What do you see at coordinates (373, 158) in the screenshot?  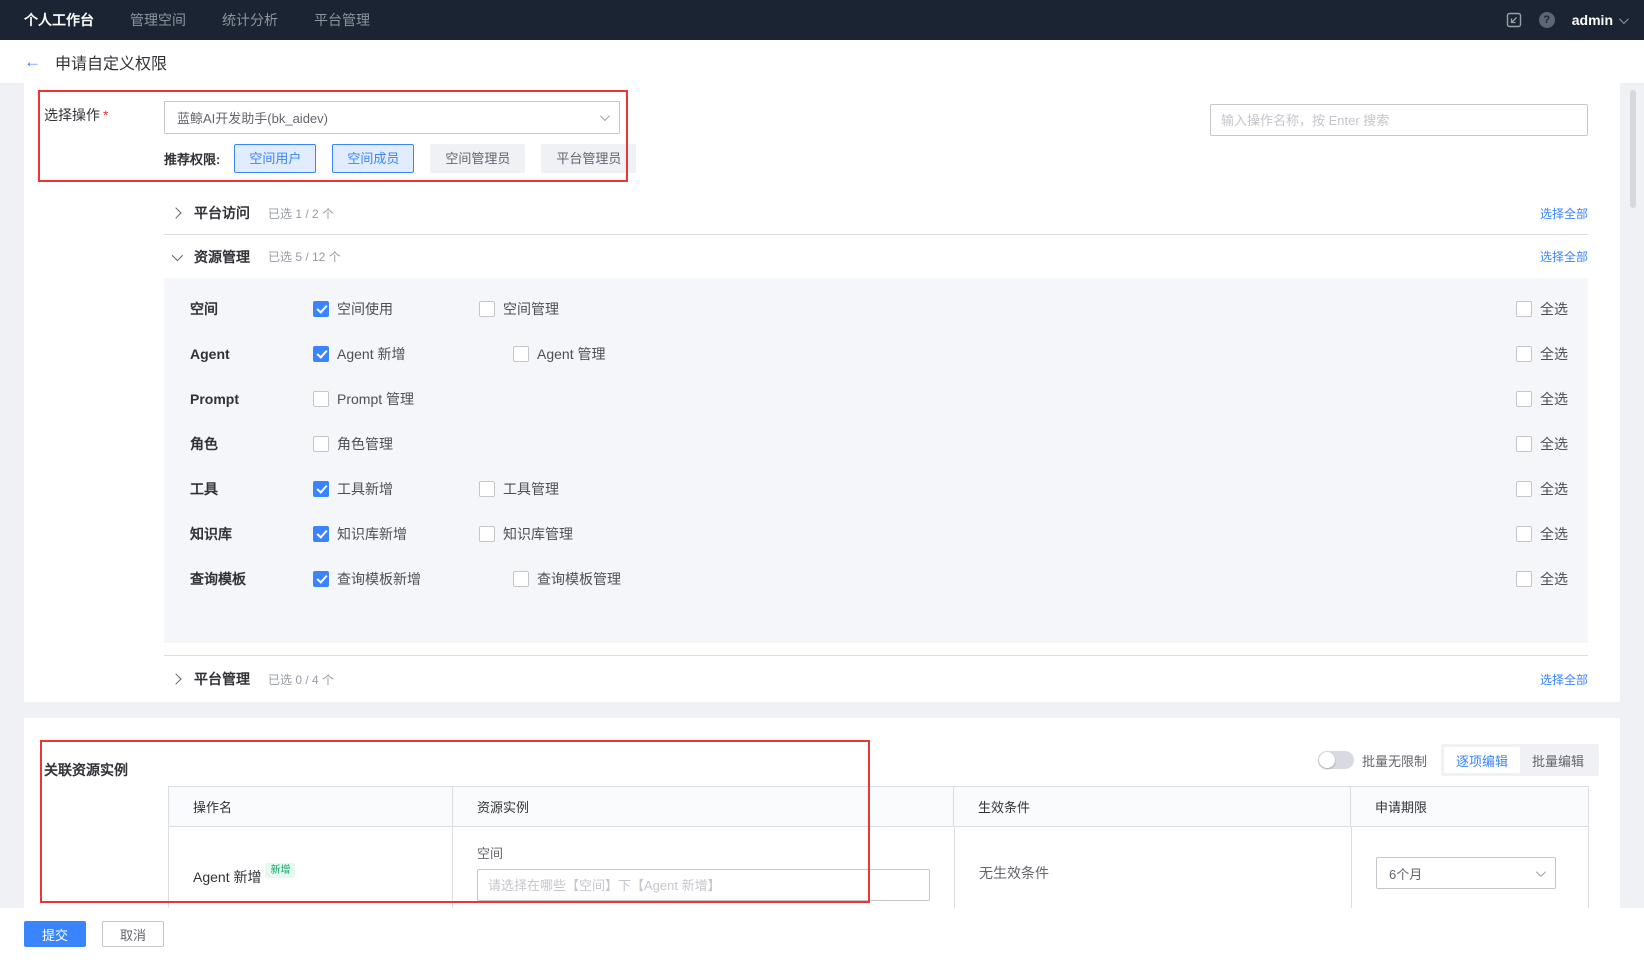 I see `recommend-tag-空间成员: 空间成员` at bounding box center [373, 158].